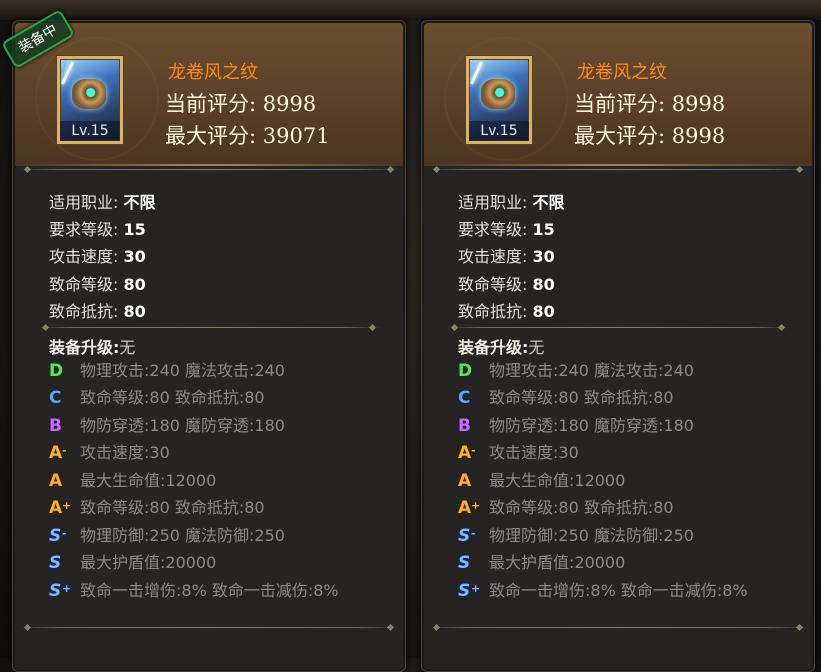 The image size is (821, 672). Describe the element at coordinates (650, 136) in the screenshot. I see `max-score: 最大评分: 8998` at that location.